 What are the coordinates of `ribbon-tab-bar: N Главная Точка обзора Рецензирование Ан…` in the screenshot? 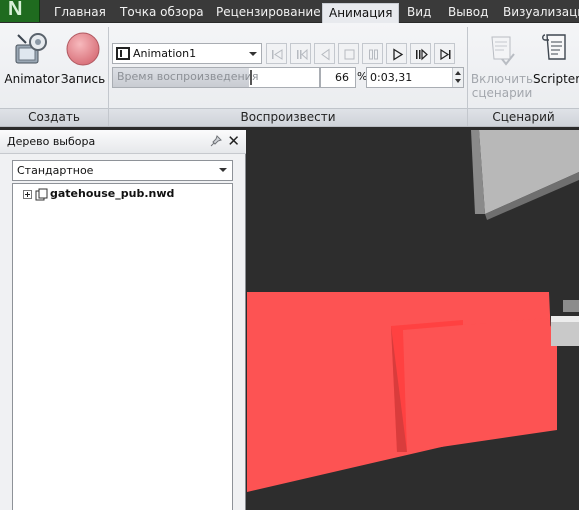 It's located at (289, 11).